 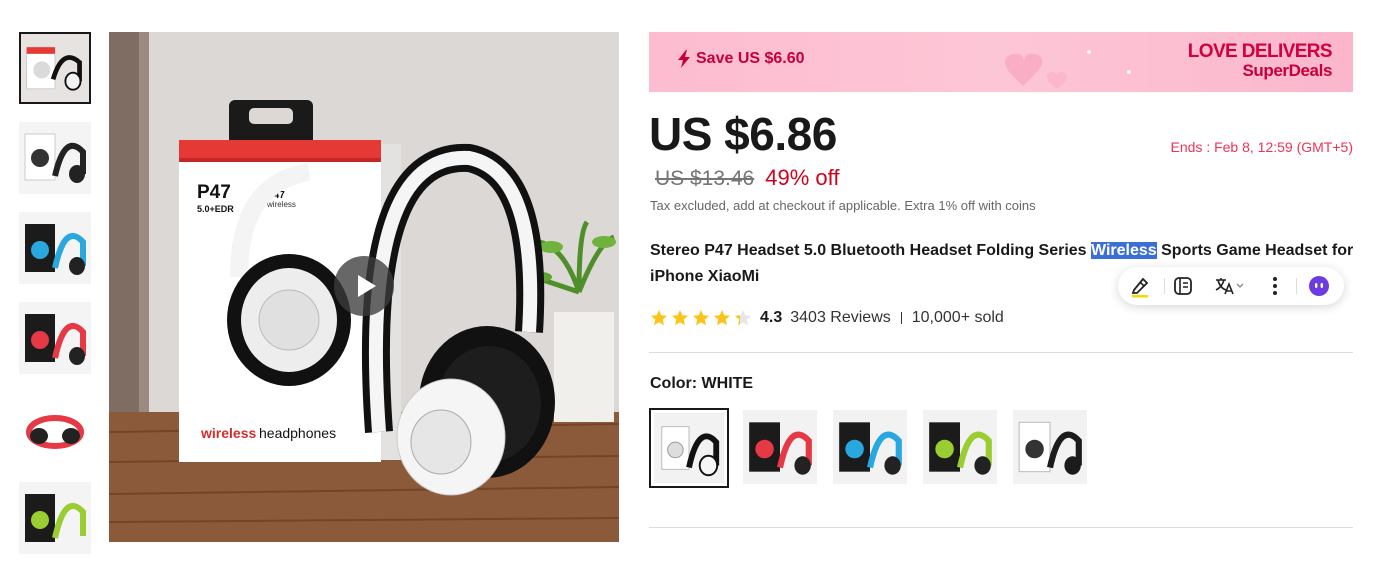 I want to click on translate-button, so click(x=1229, y=286).